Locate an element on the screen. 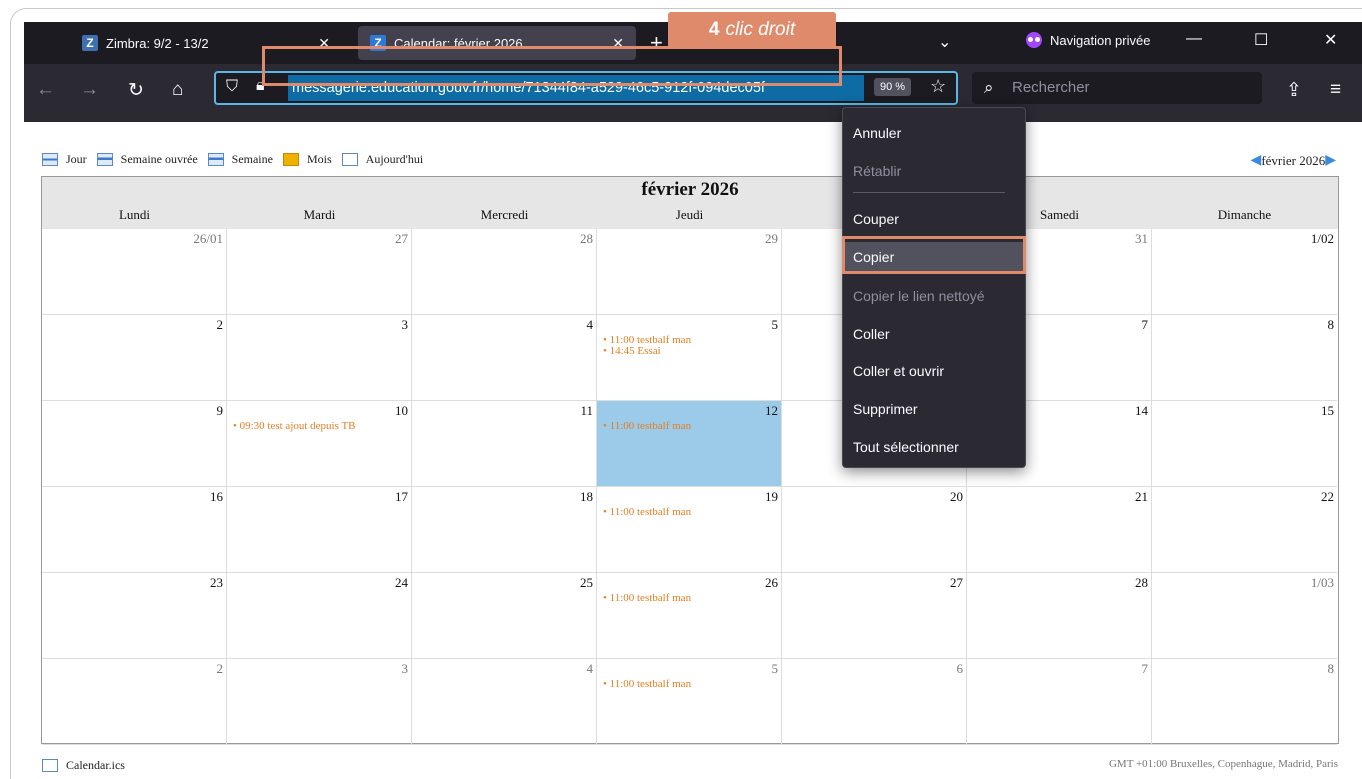  private-browsing-indicator: Navigation privée is located at coordinates (1088, 40).